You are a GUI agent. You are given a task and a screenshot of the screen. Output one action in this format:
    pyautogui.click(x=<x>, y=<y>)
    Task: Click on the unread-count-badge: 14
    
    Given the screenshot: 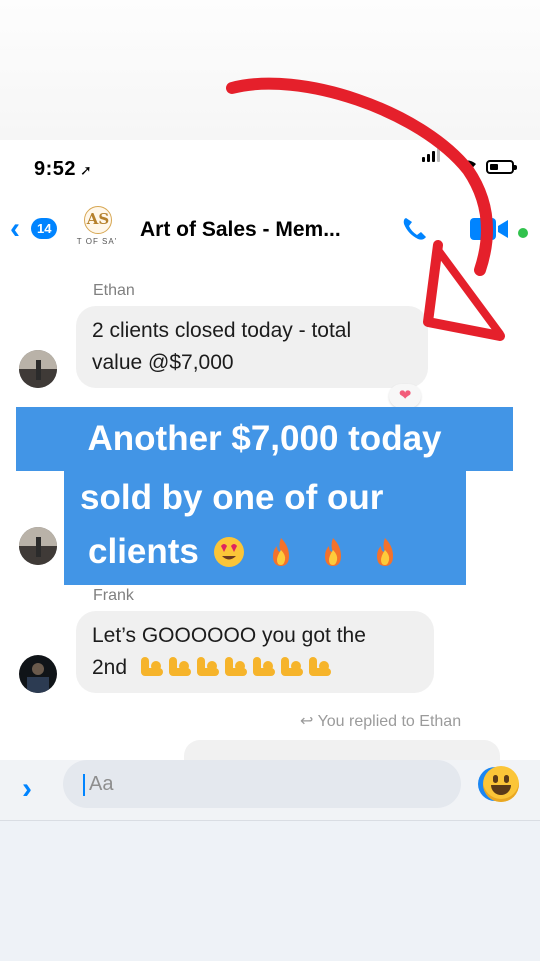 What is the action you would take?
    pyautogui.click(x=44, y=228)
    